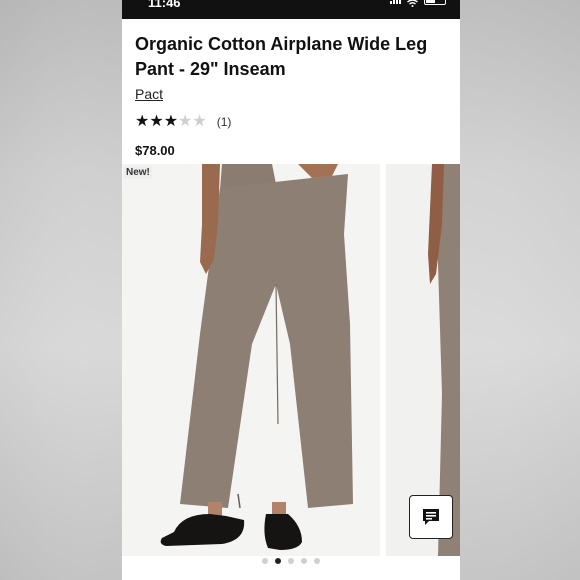  Describe the element at coordinates (164, 5) in the screenshot. I see `status-time: 11:46` at that location.